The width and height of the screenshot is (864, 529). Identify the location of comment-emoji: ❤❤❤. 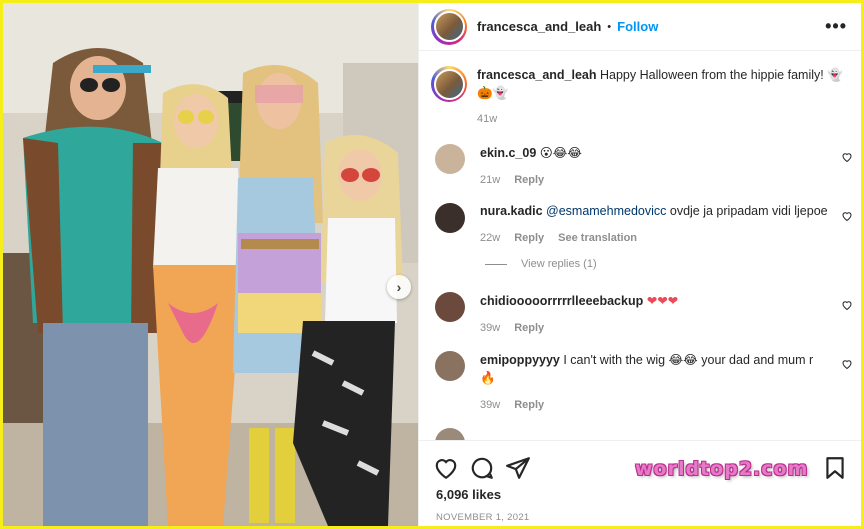
(662, 300).